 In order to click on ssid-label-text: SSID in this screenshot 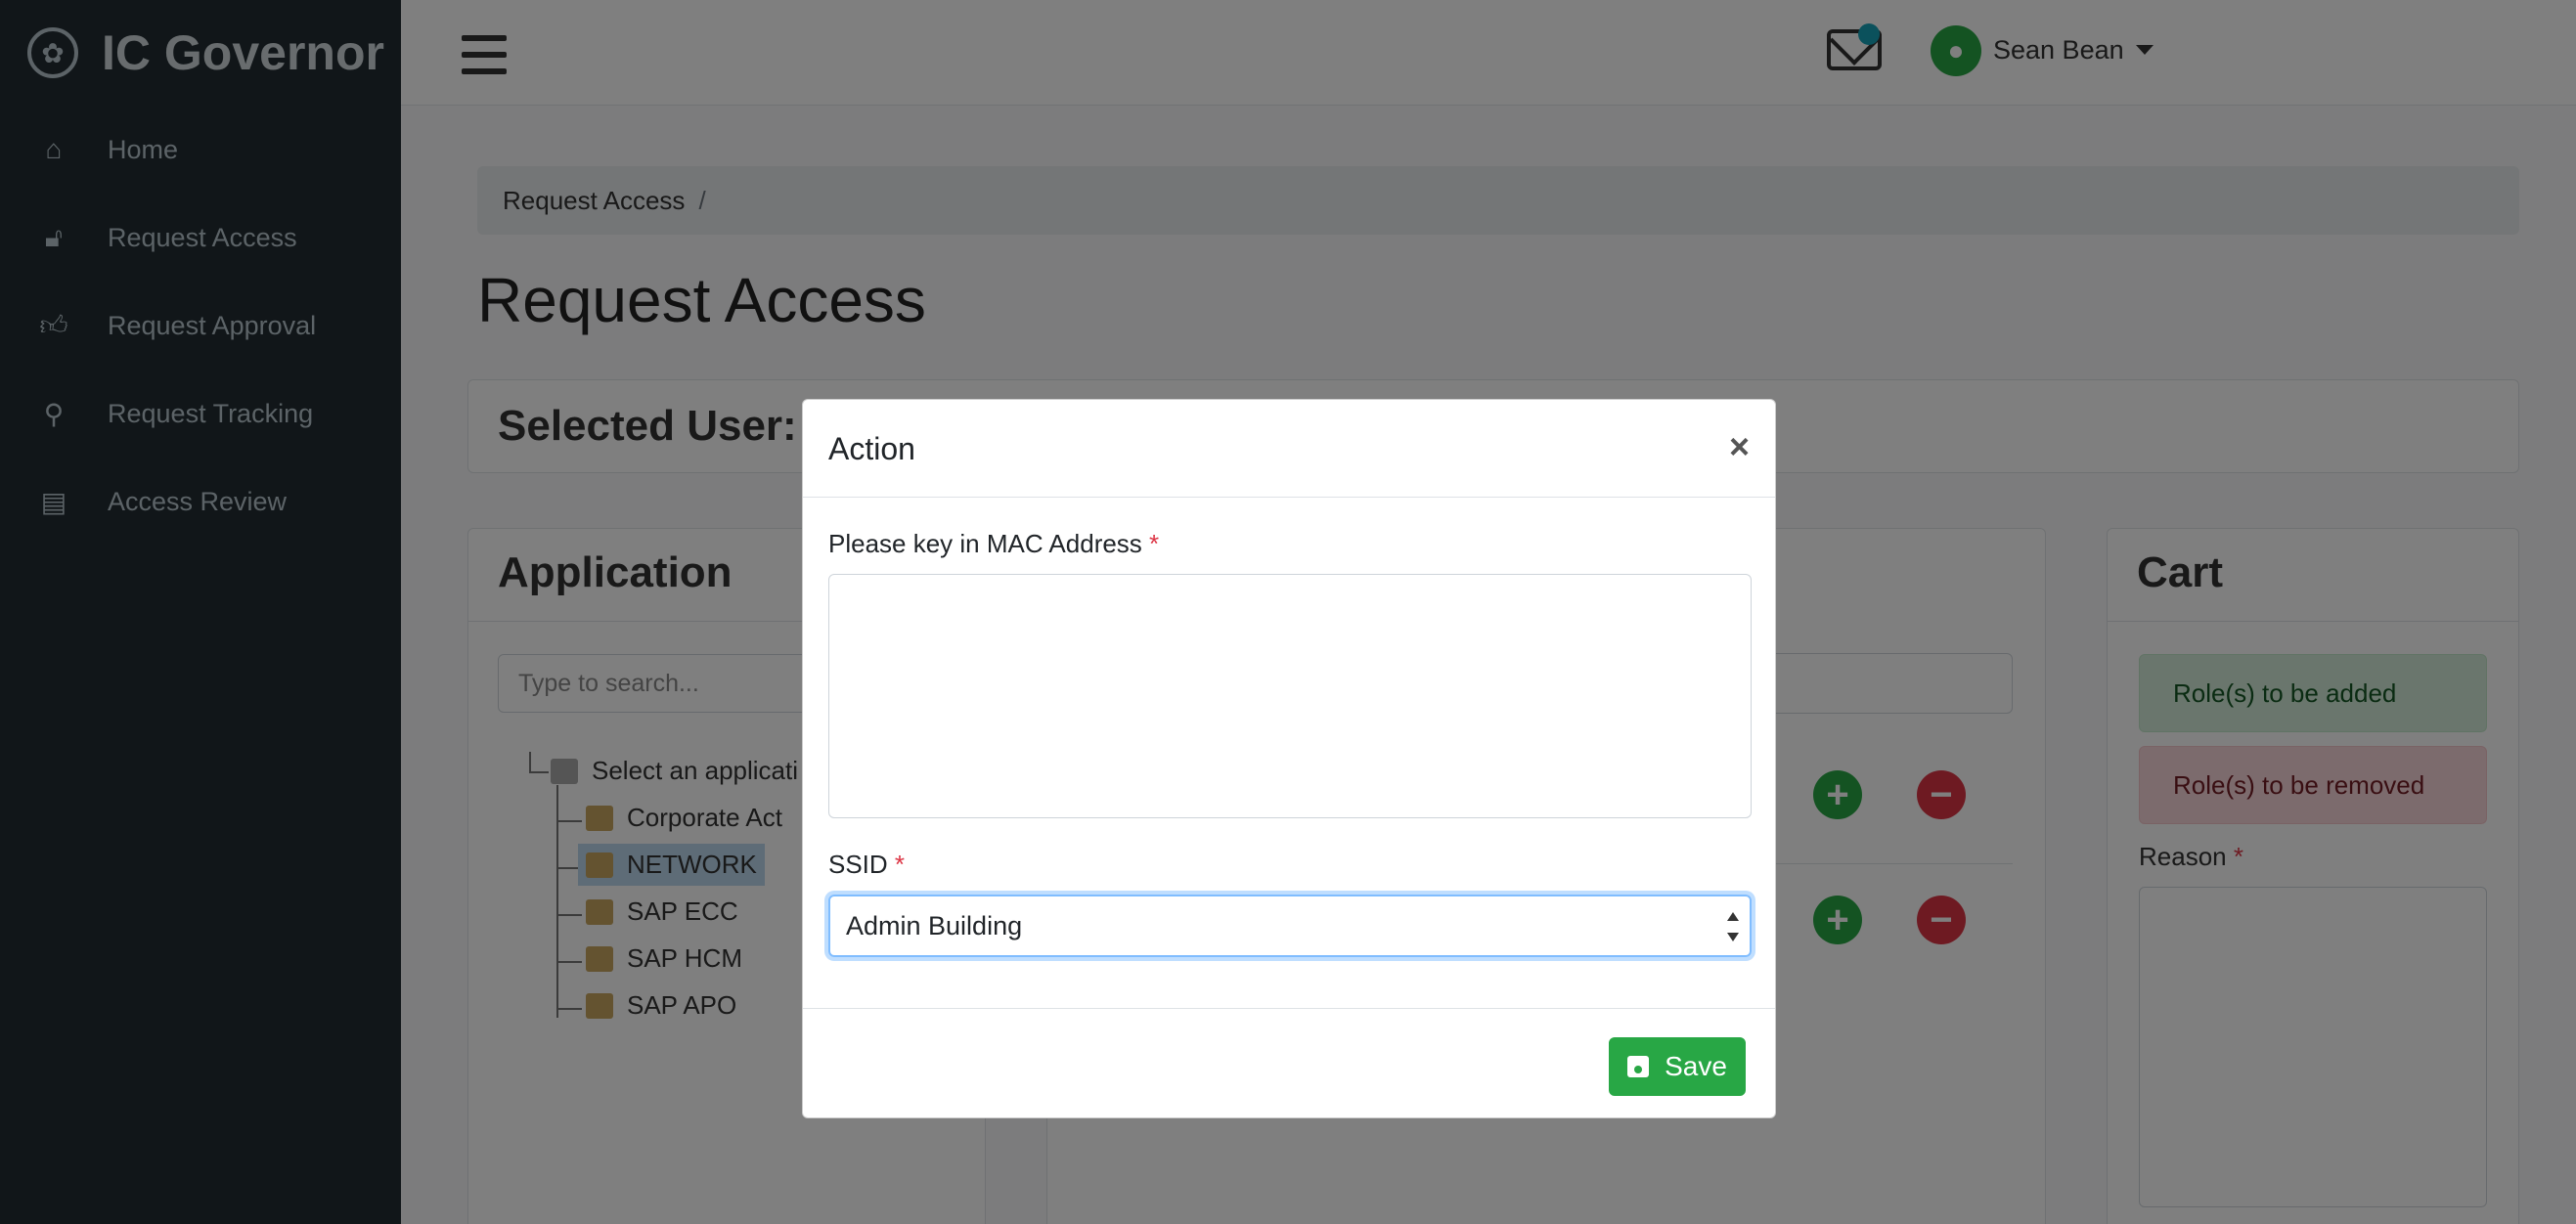, I will do `click(858, 864)`.